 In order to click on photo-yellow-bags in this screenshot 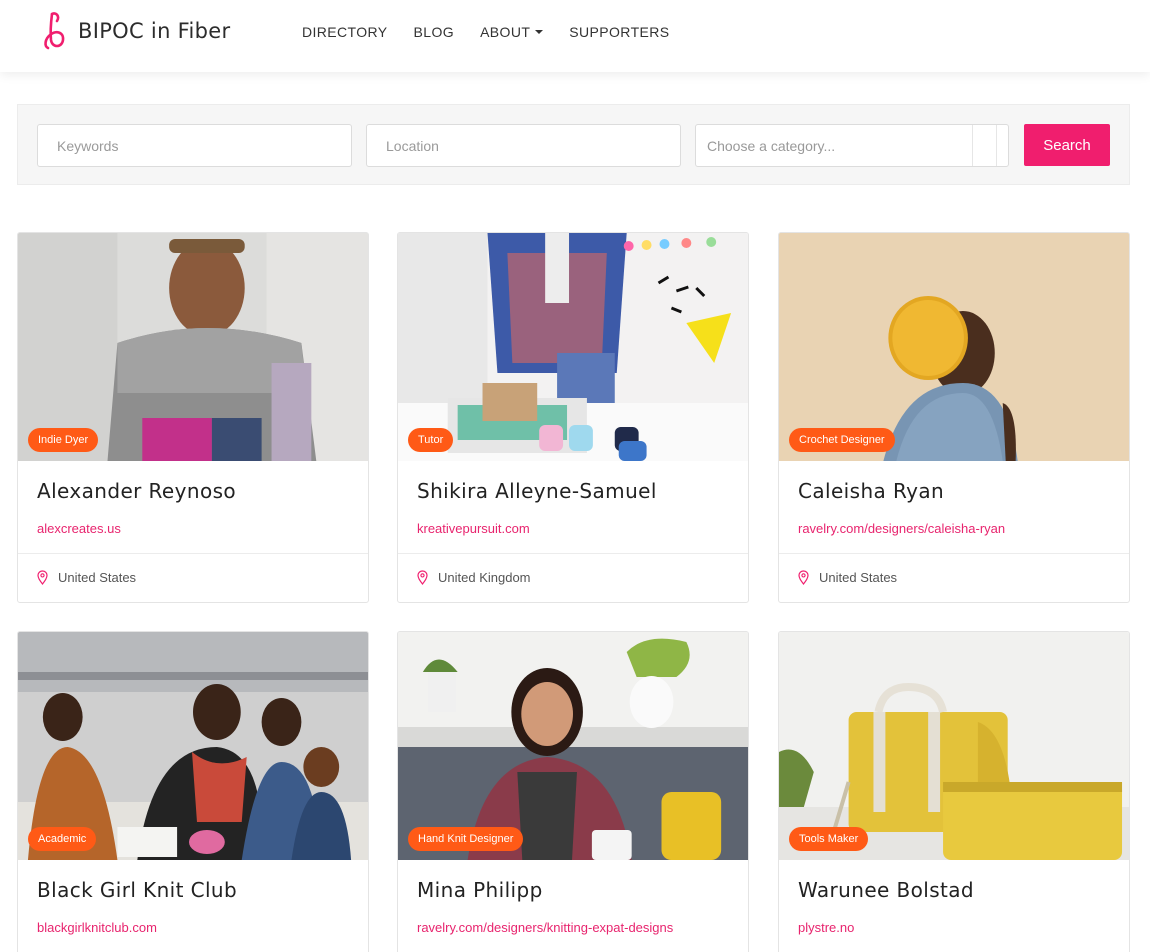, I will do `click(954, 746)`.